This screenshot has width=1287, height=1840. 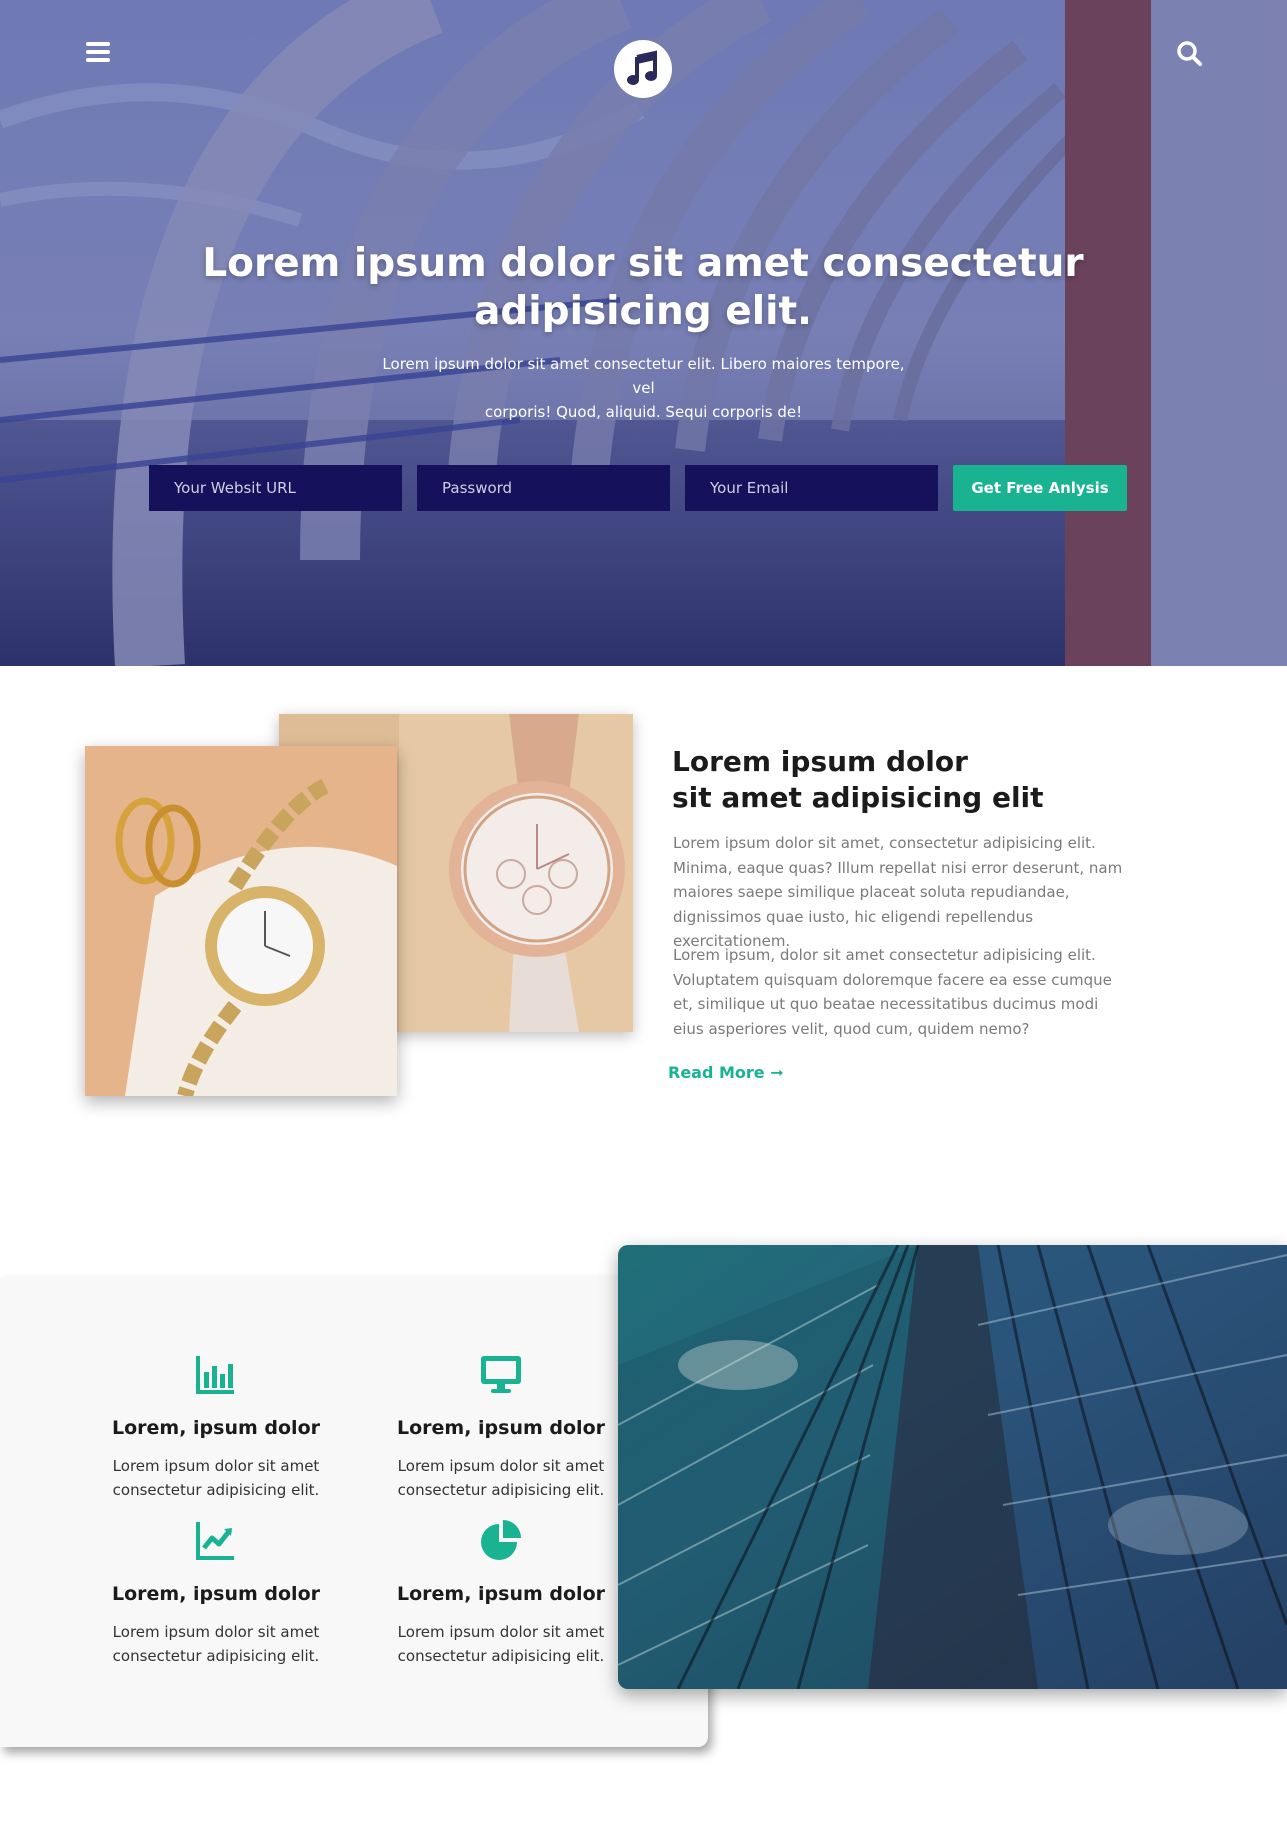 What do you see at coordinates (477, 488) in the screenshot?
I see `password-placeholder: Password` at bounding box center [477, 488].